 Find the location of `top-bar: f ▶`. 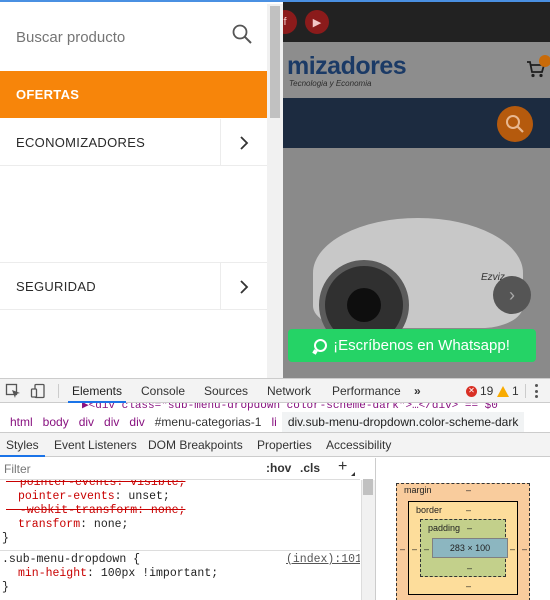

top-bar: f ▶ is located at coordinates (411, 22).